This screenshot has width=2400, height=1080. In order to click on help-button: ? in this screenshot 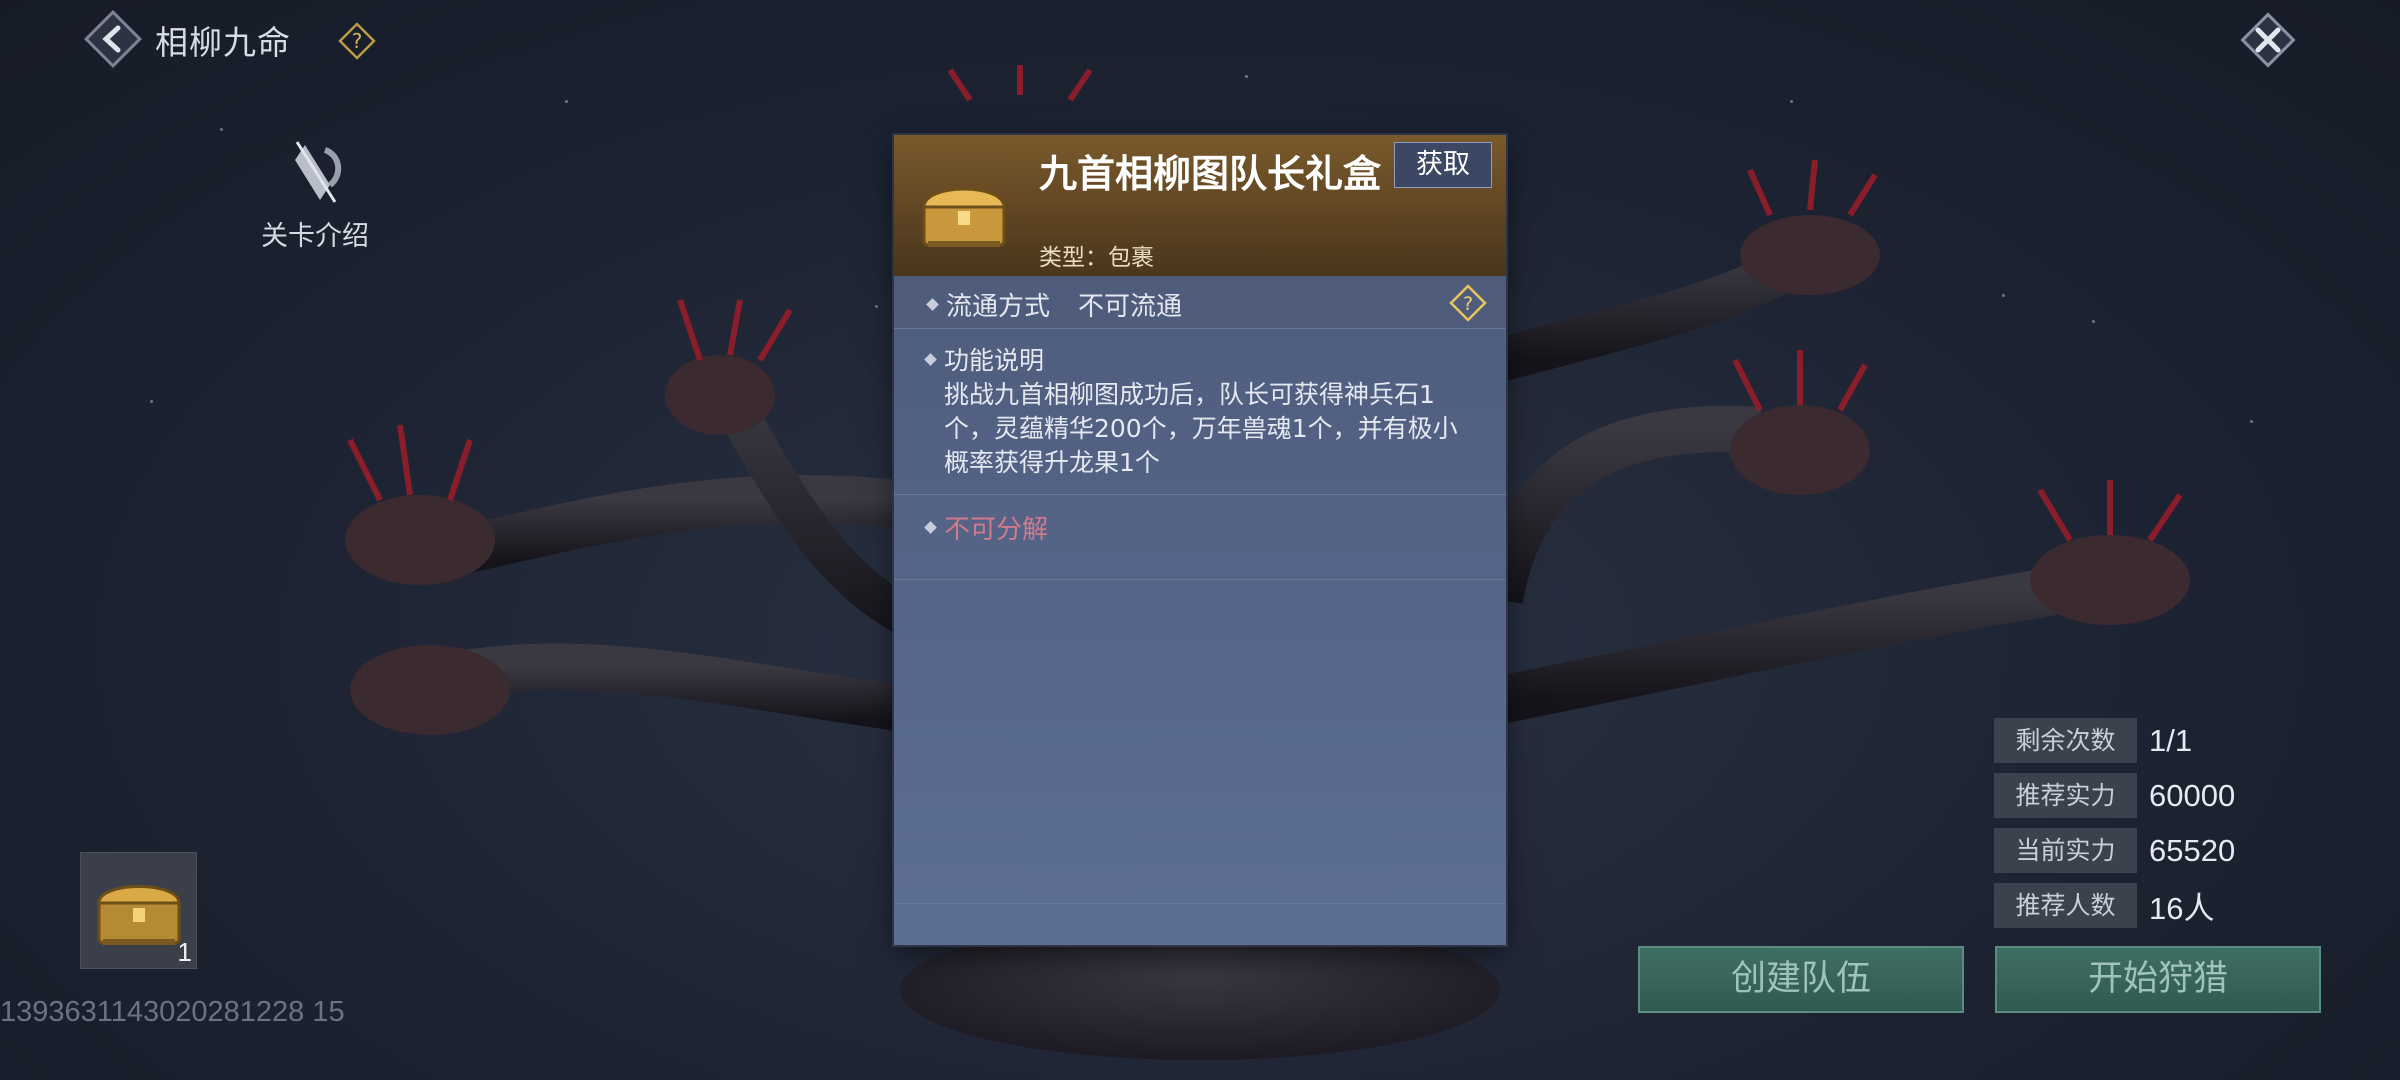, I will do `click(357, 41)`.